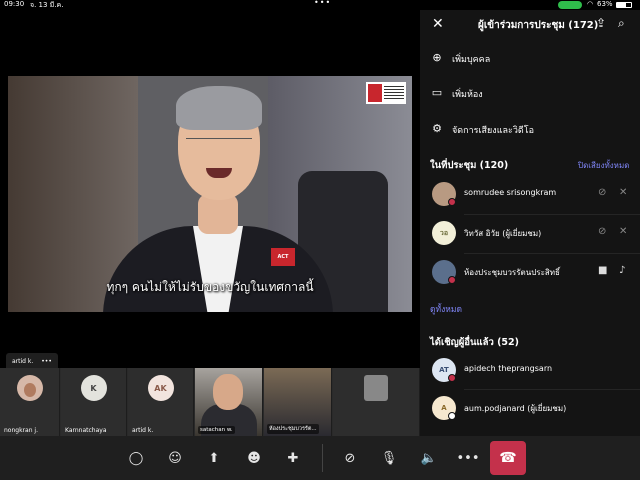  I want to click on more-actions-icon: •••, so click(468, 458).